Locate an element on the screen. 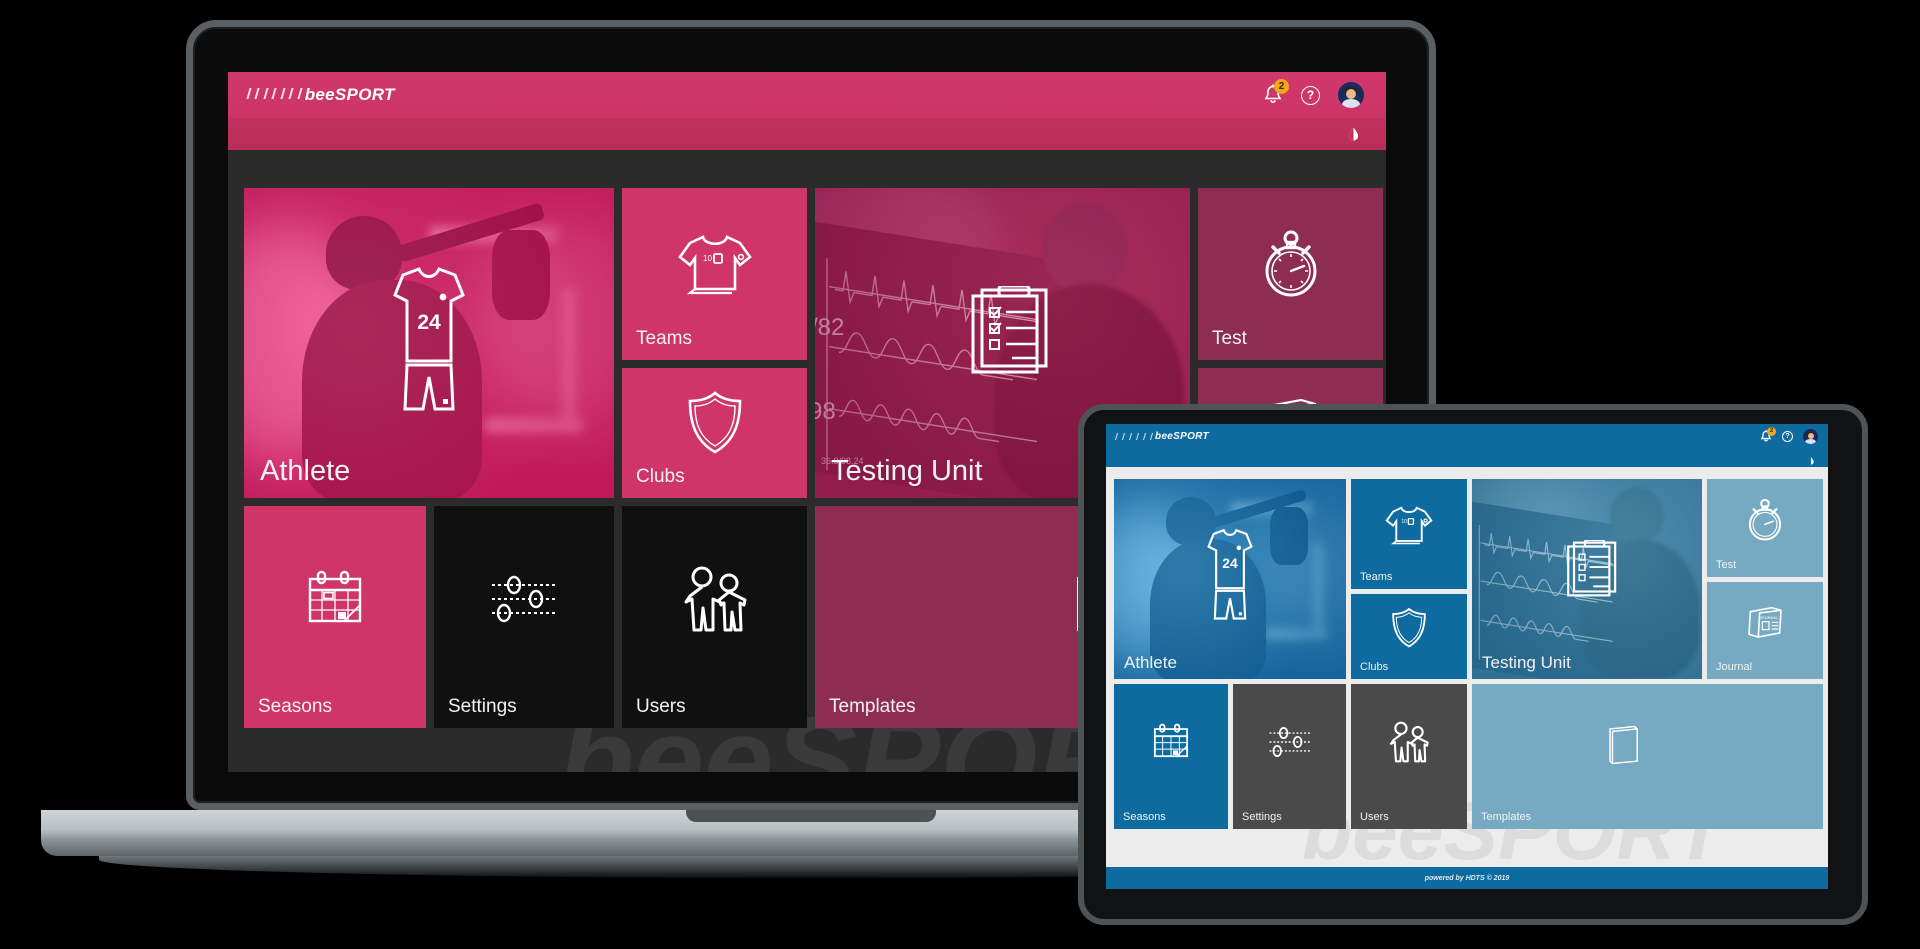 This screenshot has height=949, width=1920. tablet-tile-label-templates: Templates is located at coordinates (1506, 817).